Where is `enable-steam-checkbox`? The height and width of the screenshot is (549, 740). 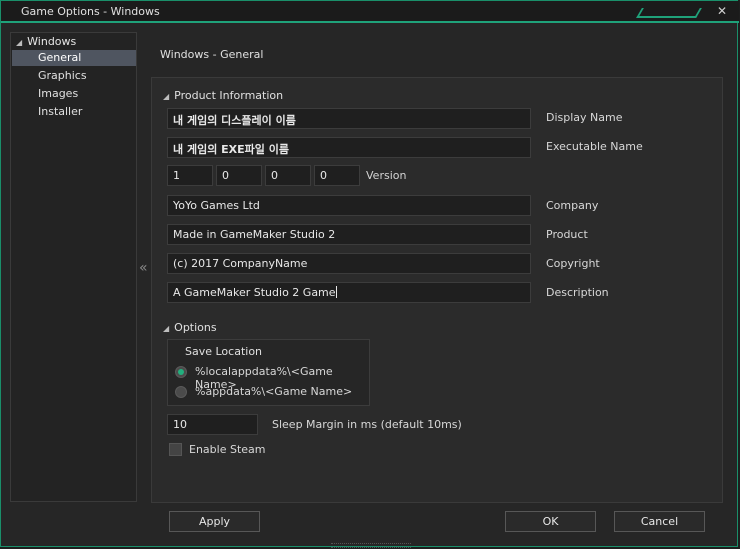 enable-steam-checkbox is located at coordinates (175, 449).